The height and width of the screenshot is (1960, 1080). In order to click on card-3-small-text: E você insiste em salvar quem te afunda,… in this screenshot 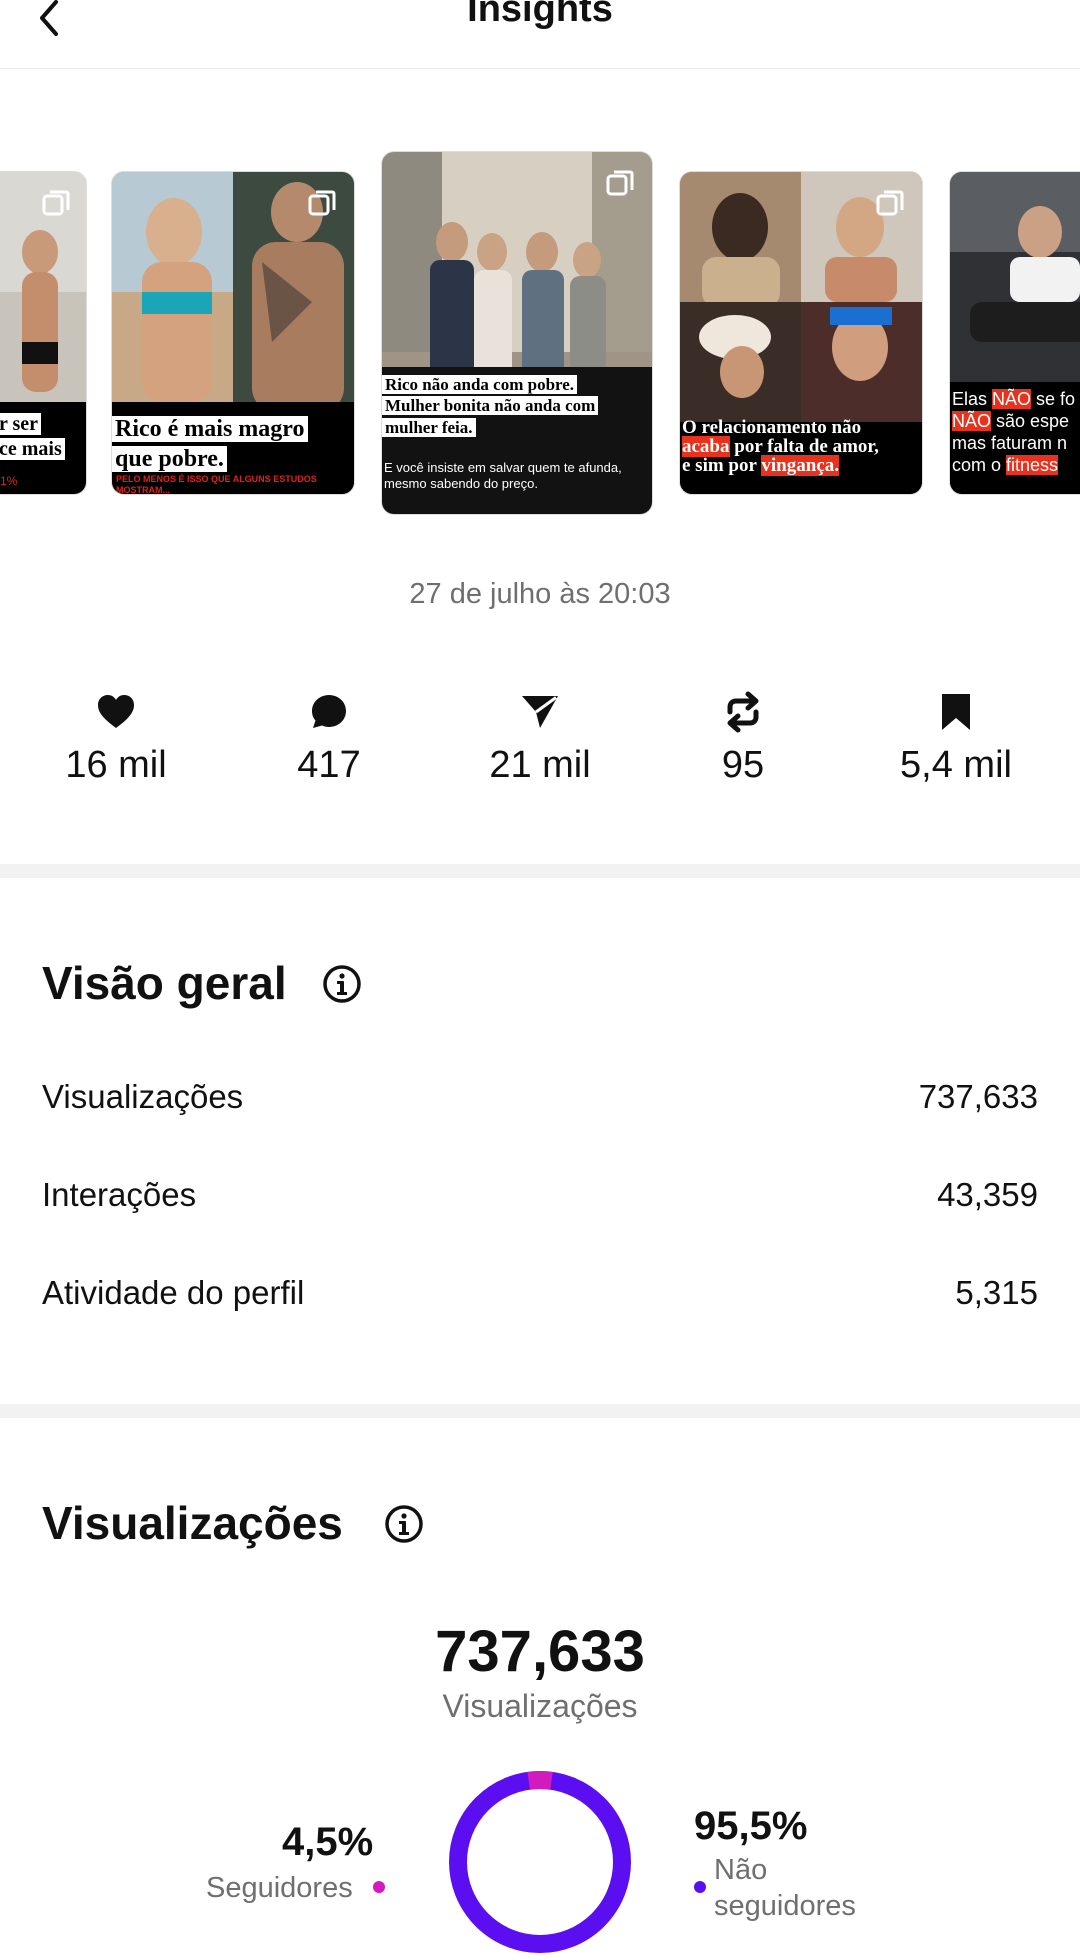, I will do `click(503, 476)`.